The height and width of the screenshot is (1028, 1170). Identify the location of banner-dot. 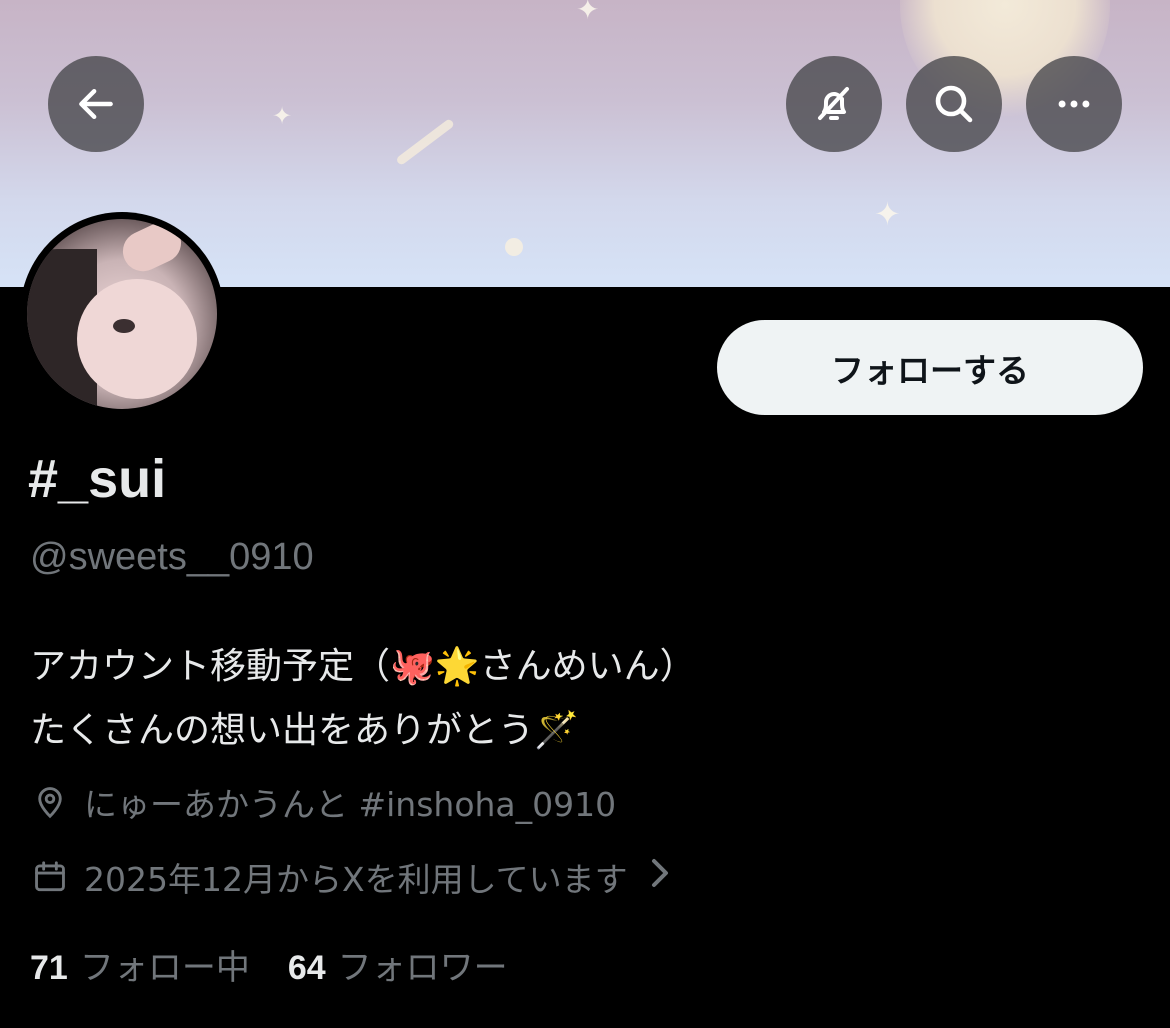
(514, 247).